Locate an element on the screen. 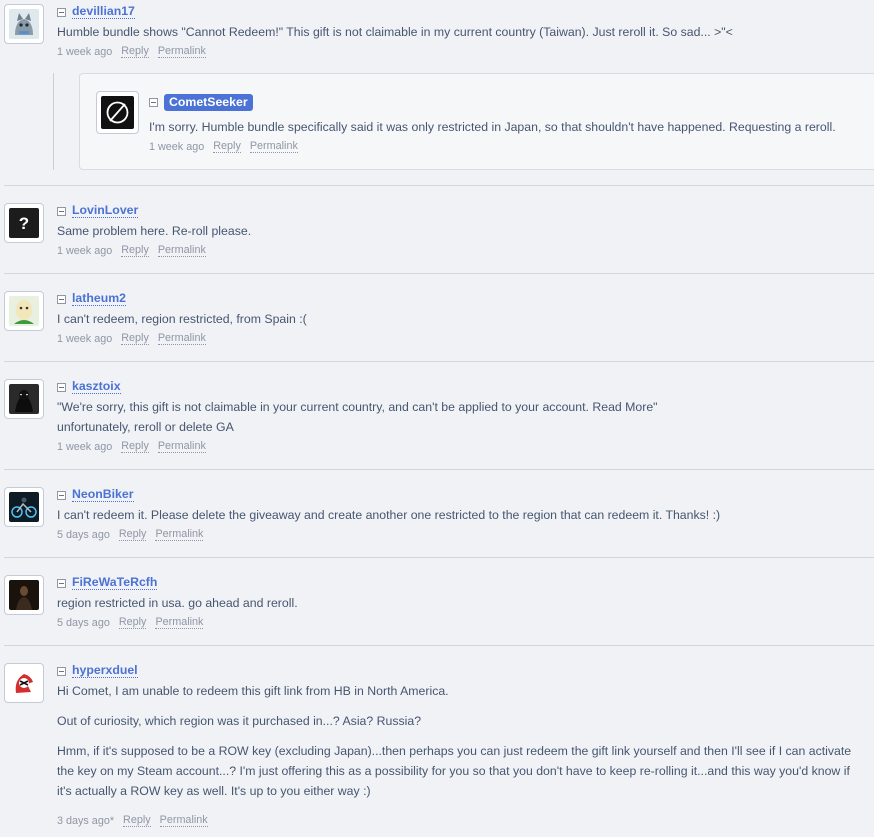 The image size is (874, 837). username-link: kasztoix is located at coordinates (96, 387).